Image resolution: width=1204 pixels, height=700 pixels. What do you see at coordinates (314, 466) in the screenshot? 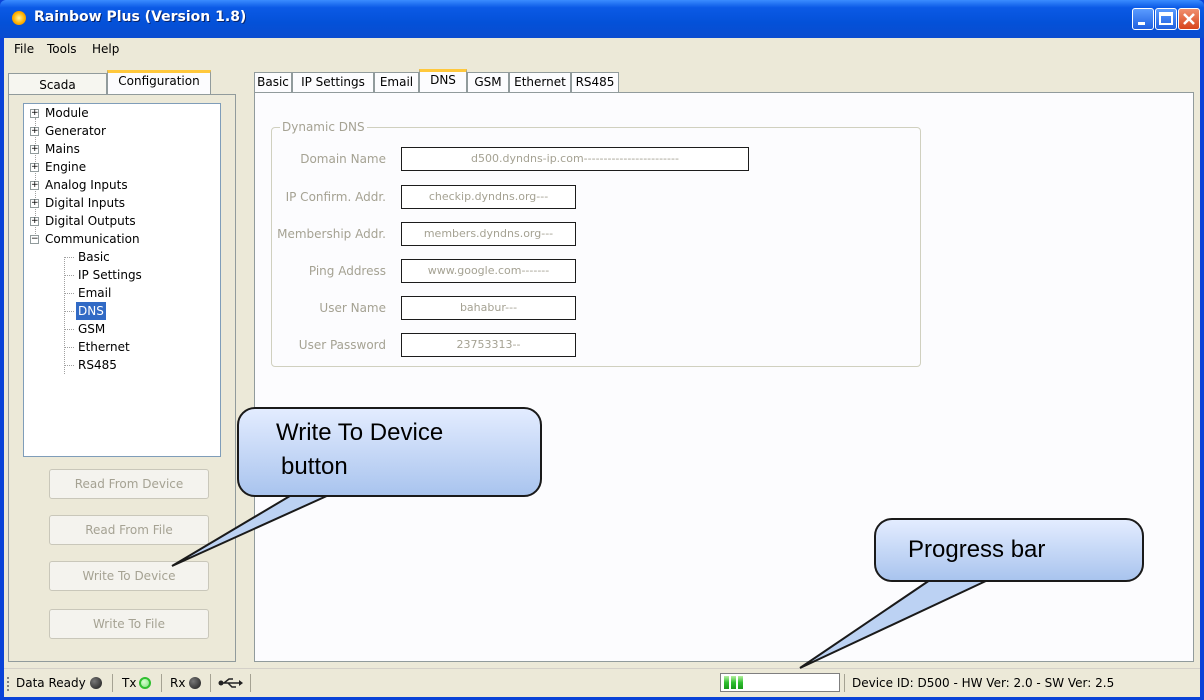
I see `callout-text-line2: button` at bounding box center [314, 466].